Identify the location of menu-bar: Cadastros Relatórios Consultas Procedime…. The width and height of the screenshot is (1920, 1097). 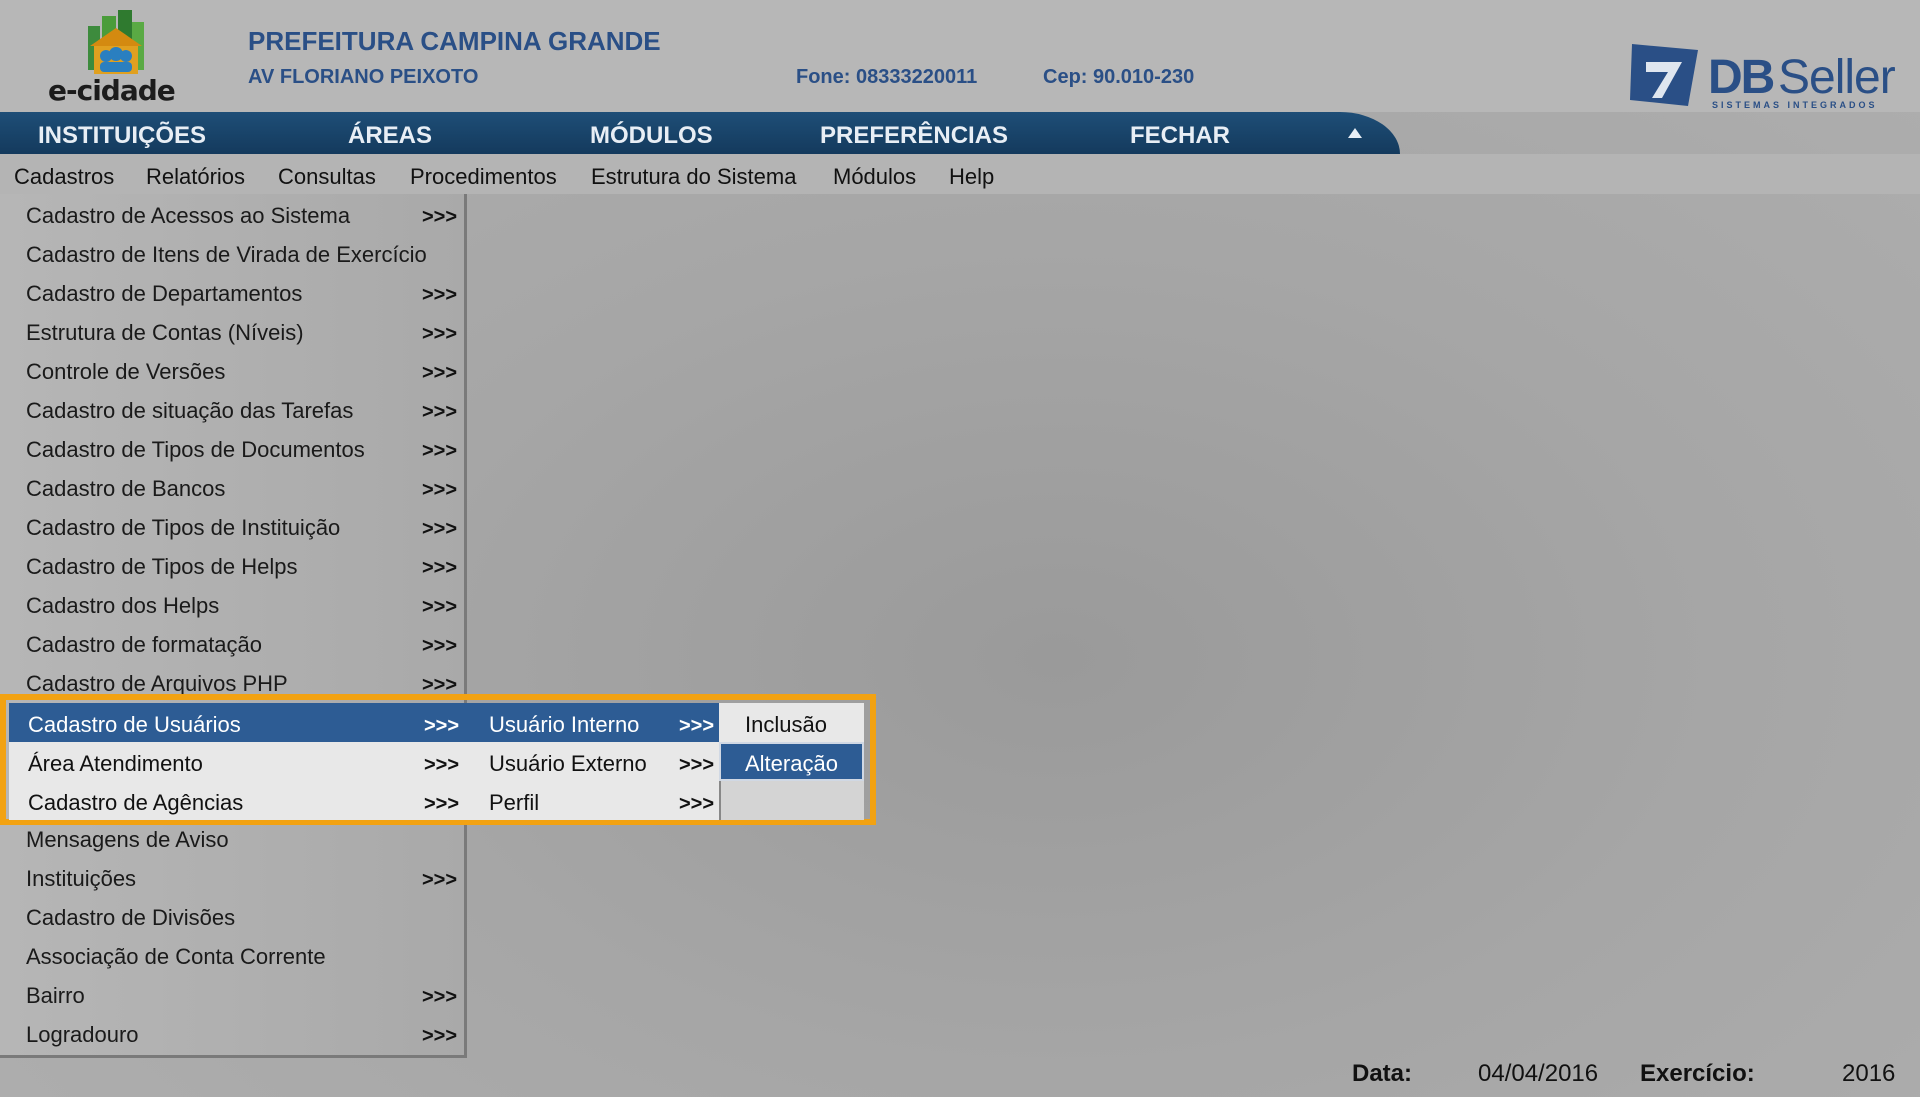
(960, 174).